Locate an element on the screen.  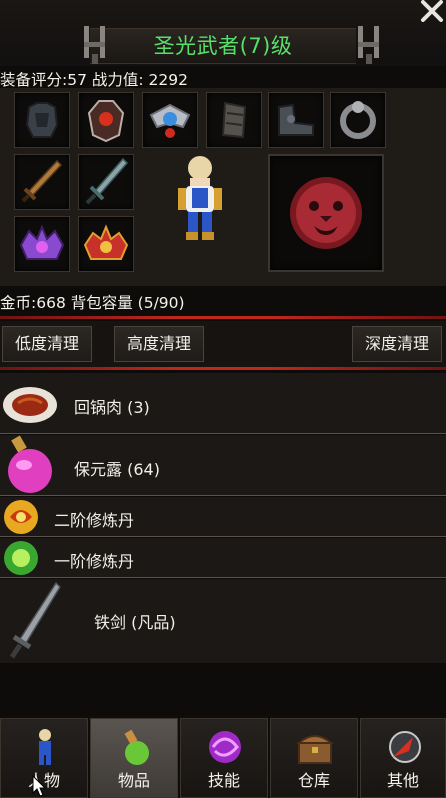
tab-label: 技能 is located at coordinates (223, 780).